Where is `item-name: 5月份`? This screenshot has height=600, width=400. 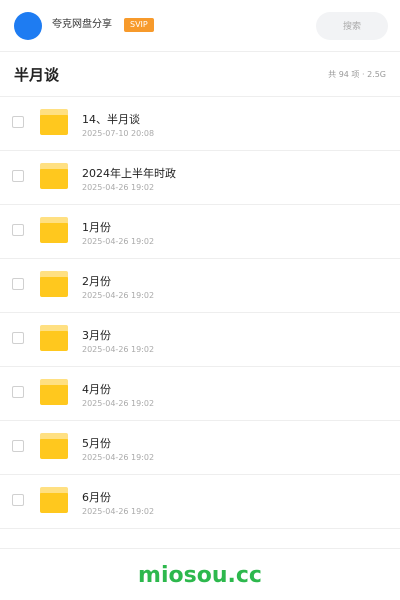
item-name: 5月份 is located at coordinates (96, 443).